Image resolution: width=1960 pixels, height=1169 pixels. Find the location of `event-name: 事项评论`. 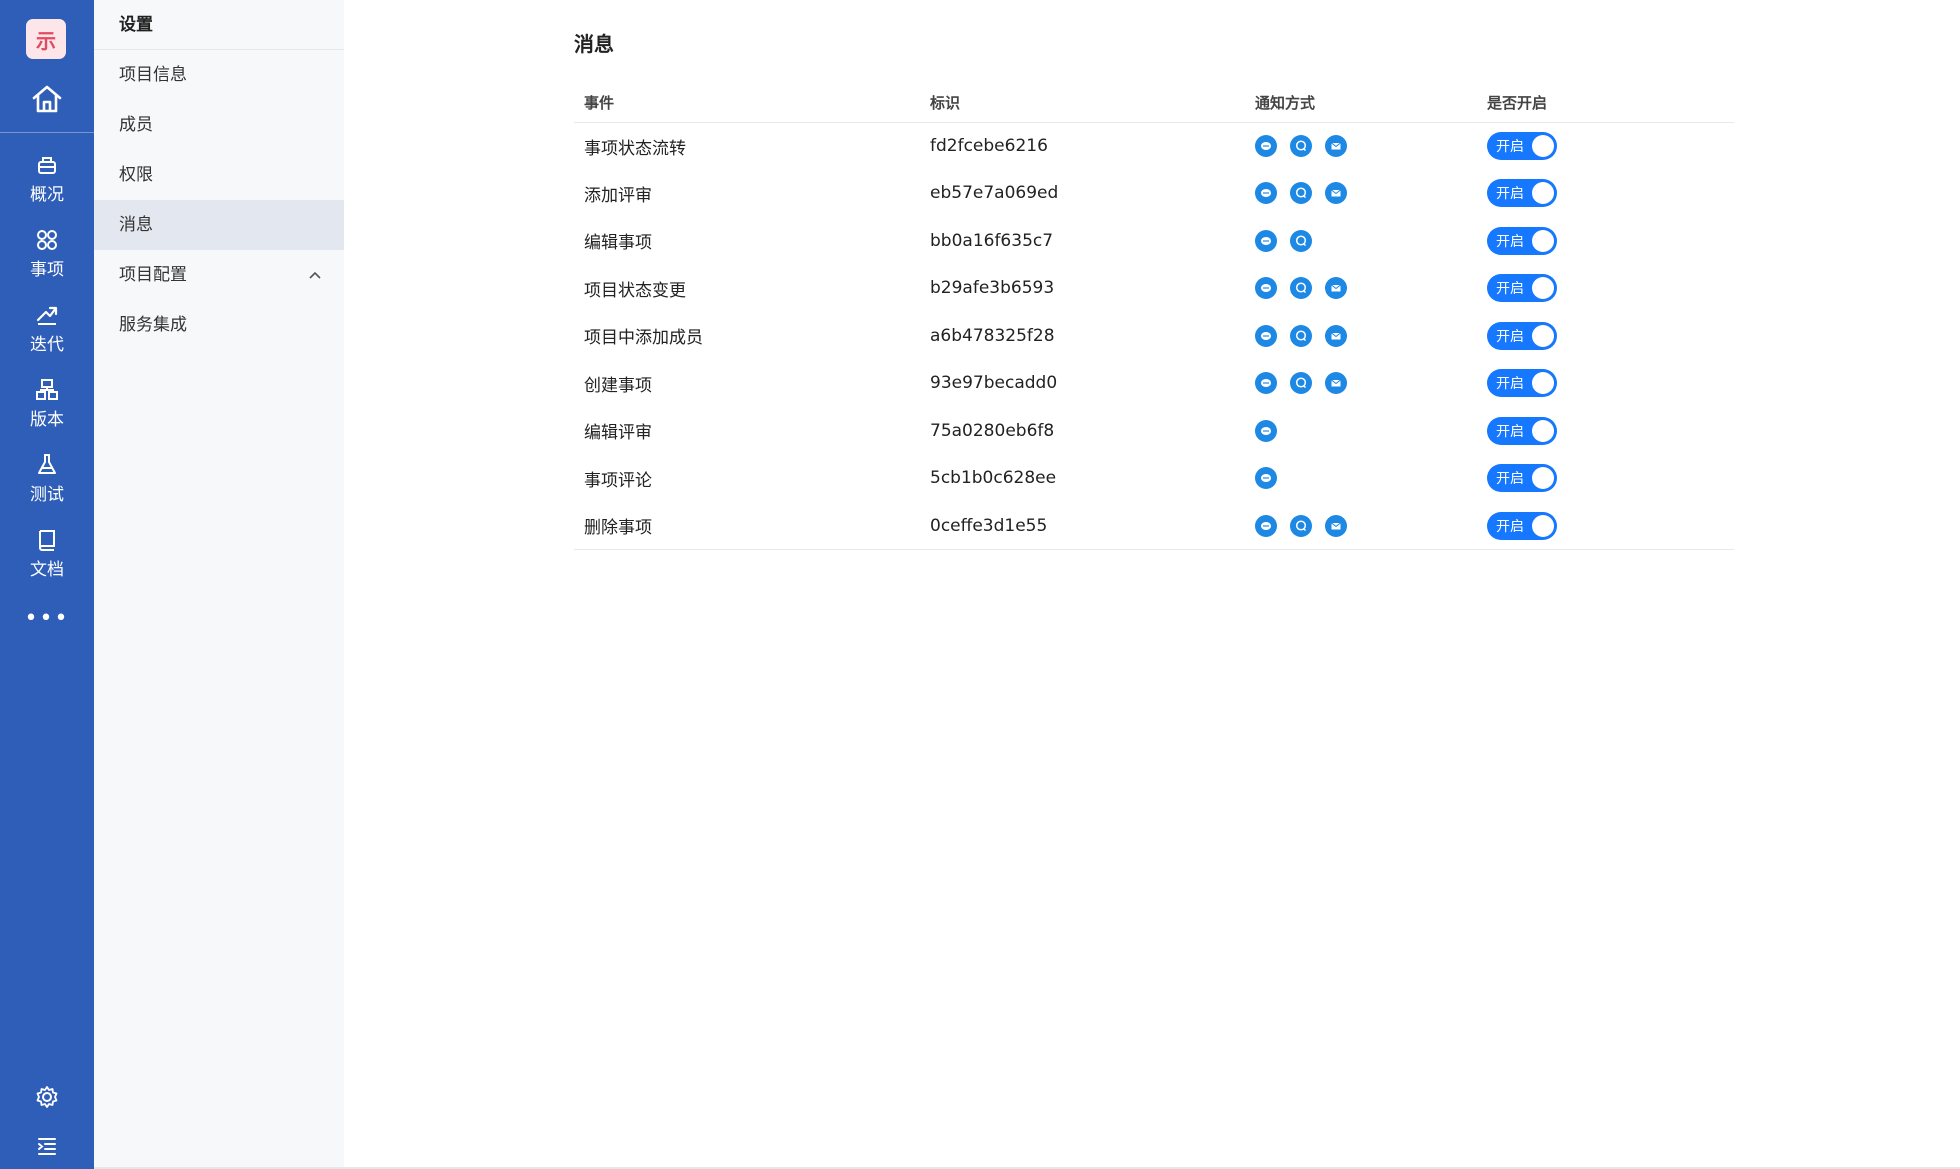

event-name: 事项评论 is located at coordinates (618, 480).